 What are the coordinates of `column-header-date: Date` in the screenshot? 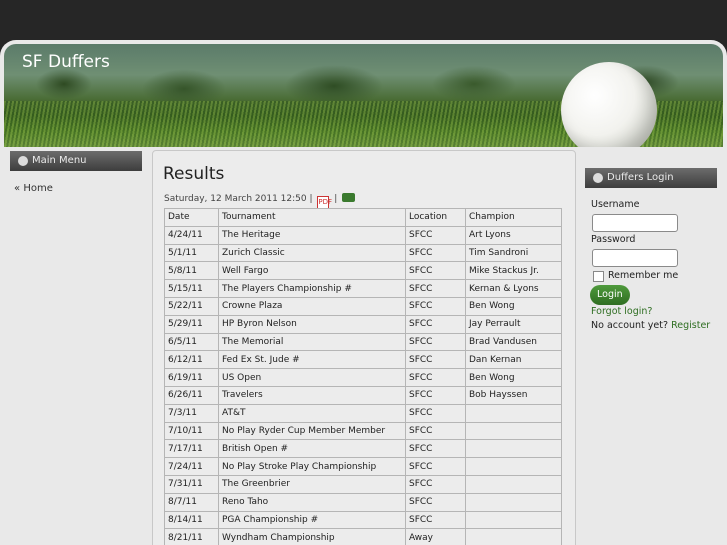 It's located at (191, 217).